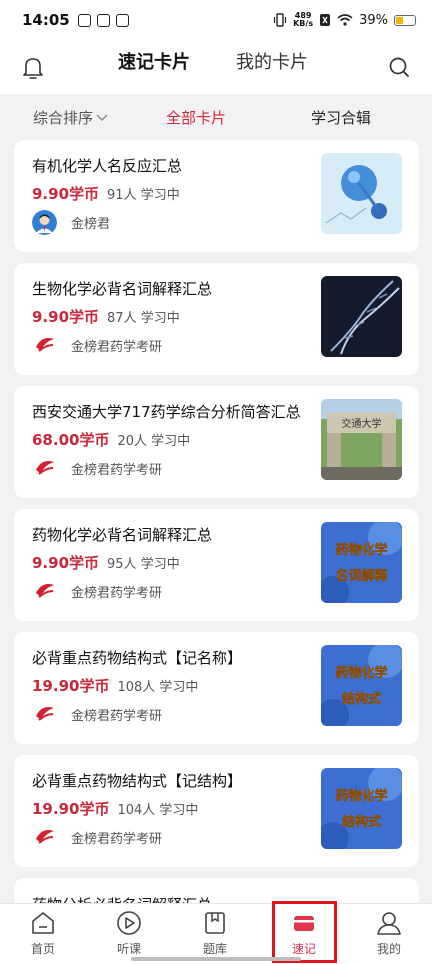 This screenshot has height=964, width=432. I want to click on nav-item-lectures: 听课, so click(129, 933).